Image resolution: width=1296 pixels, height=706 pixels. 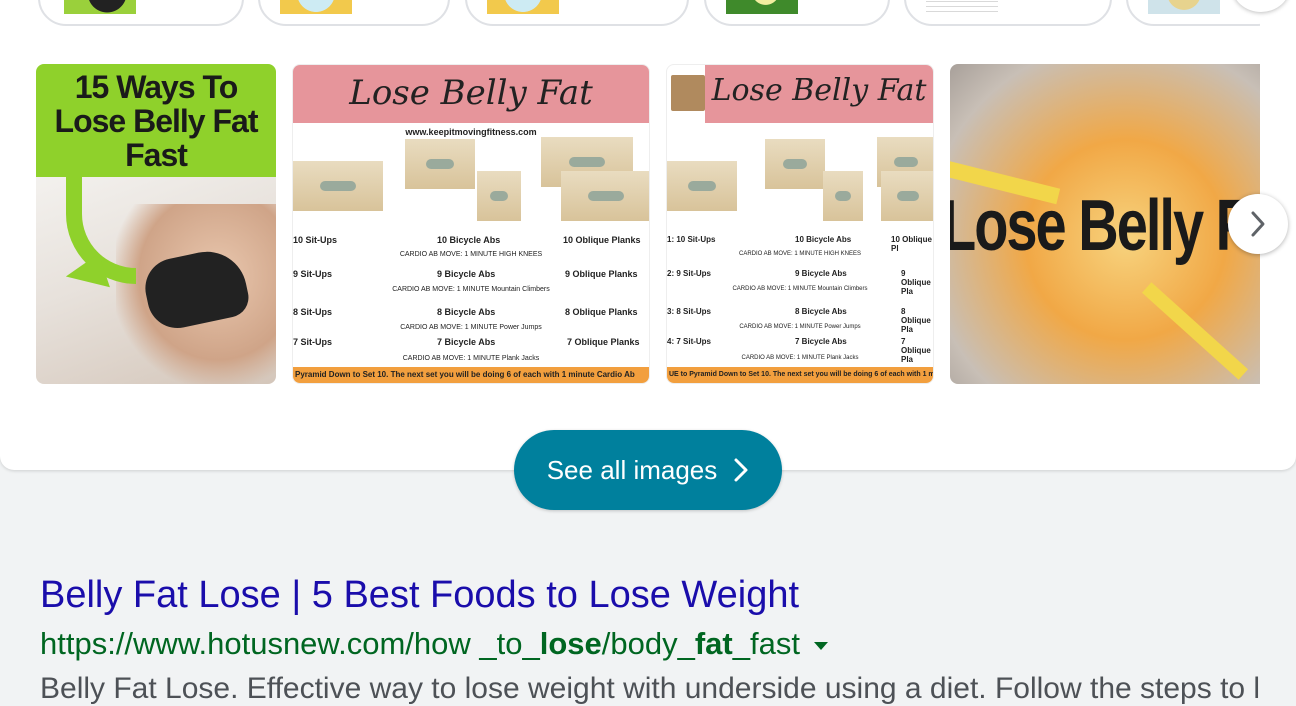 I want to click on measuring-tape-graphic, so click(x=1195, y=331).